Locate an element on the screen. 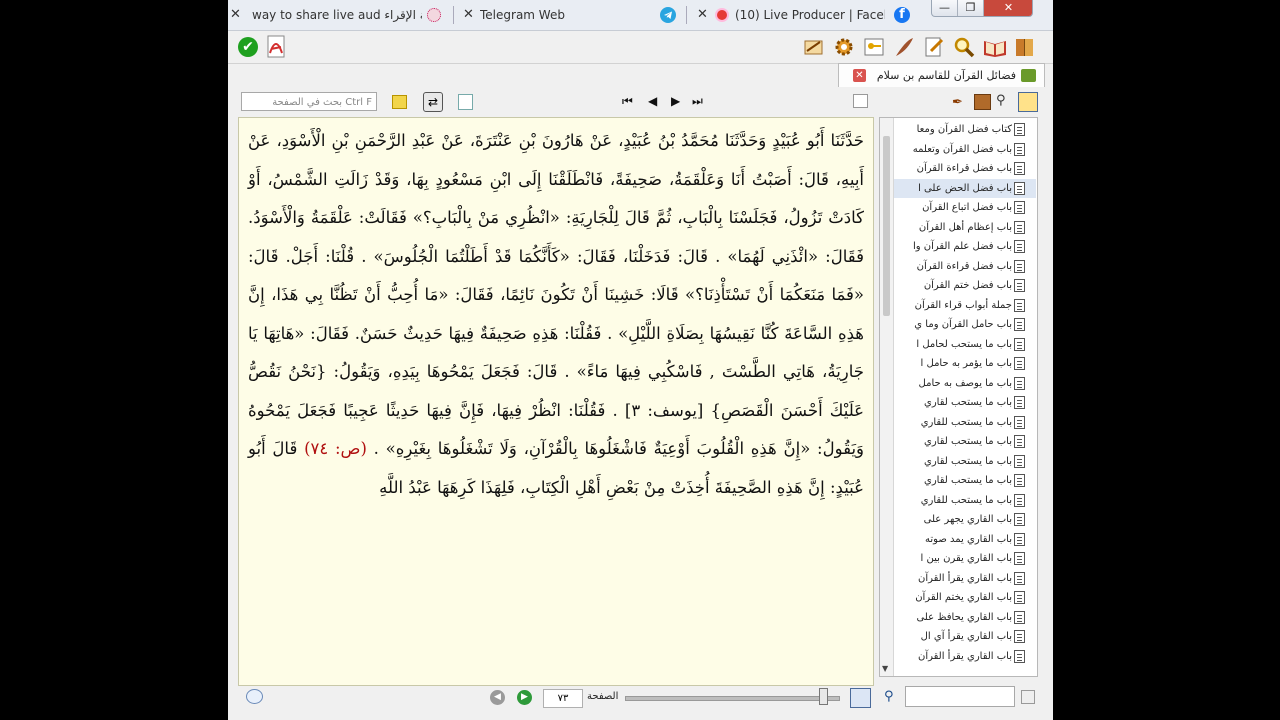 The image size is (1280, 720). sync-icon: ⇄ is located at coordinates (433, 102).